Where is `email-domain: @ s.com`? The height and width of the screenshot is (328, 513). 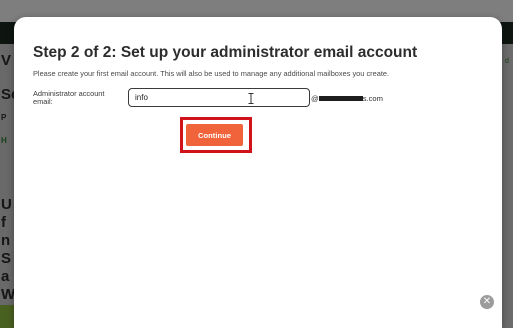 email-domain: @ s.com is located at coordinates (347, 98).